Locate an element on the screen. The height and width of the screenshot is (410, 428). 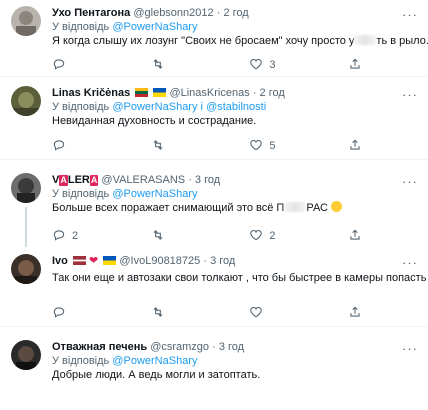
lithuania-flag-icon is located at coordinates (142, 92).